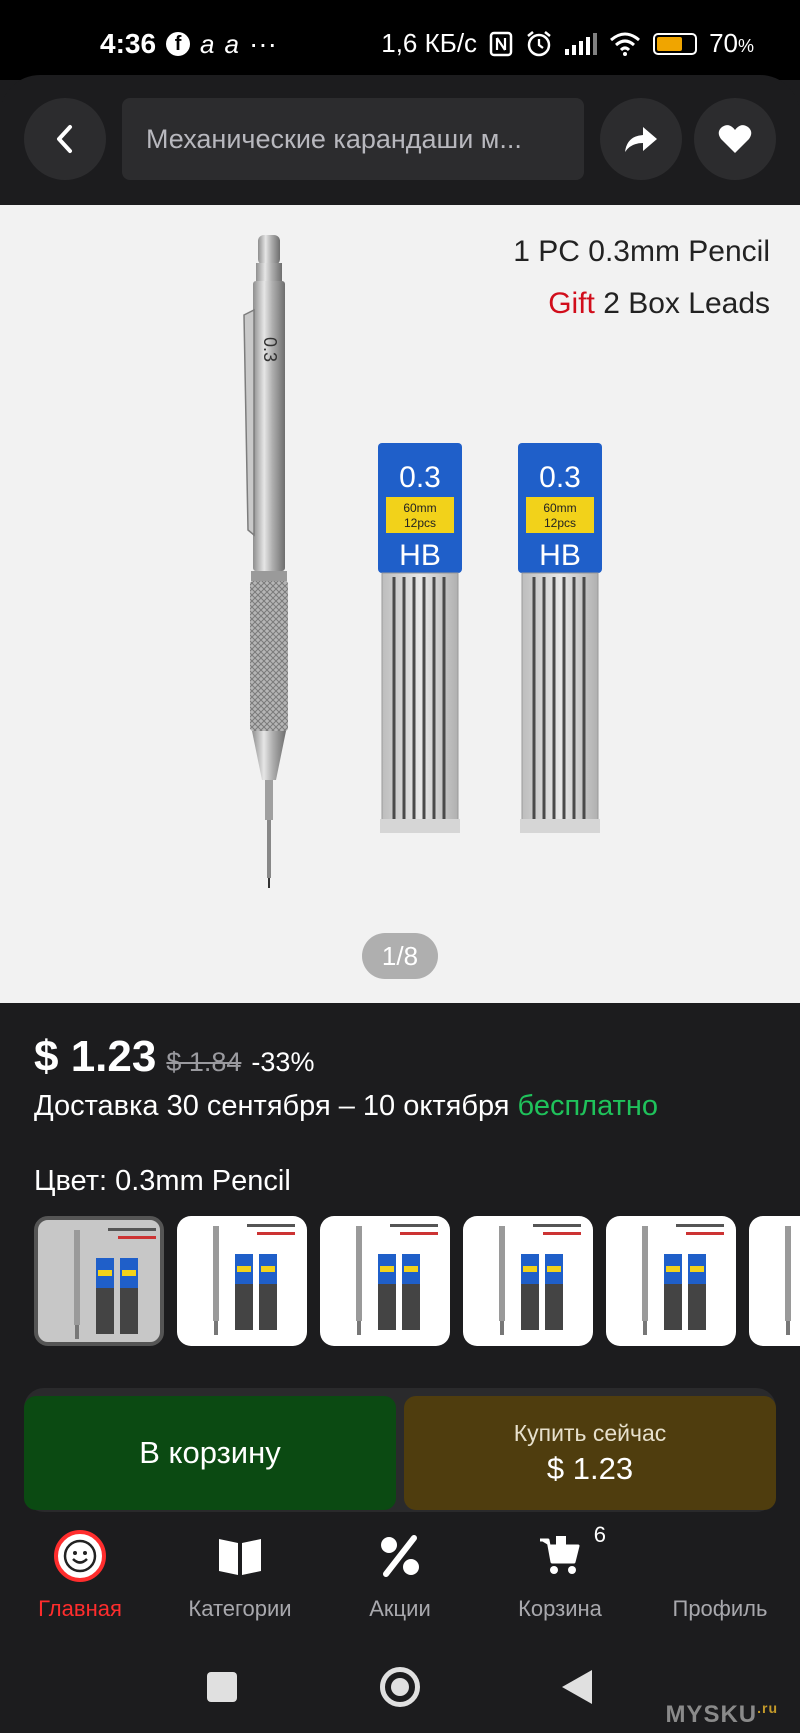 Image resolution: width=800 pixels, height=1733 pixels. I want to click on nav-home: Главная, so click(80, 1576).